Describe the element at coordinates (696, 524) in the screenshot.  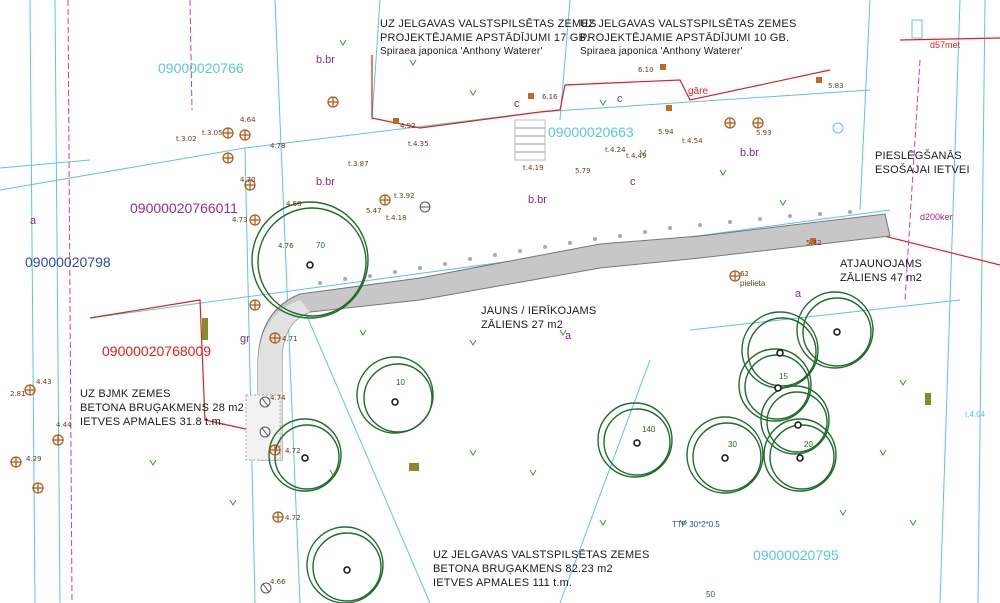
I see `ttp-tag: TTP 30*2*0.5` at that location.